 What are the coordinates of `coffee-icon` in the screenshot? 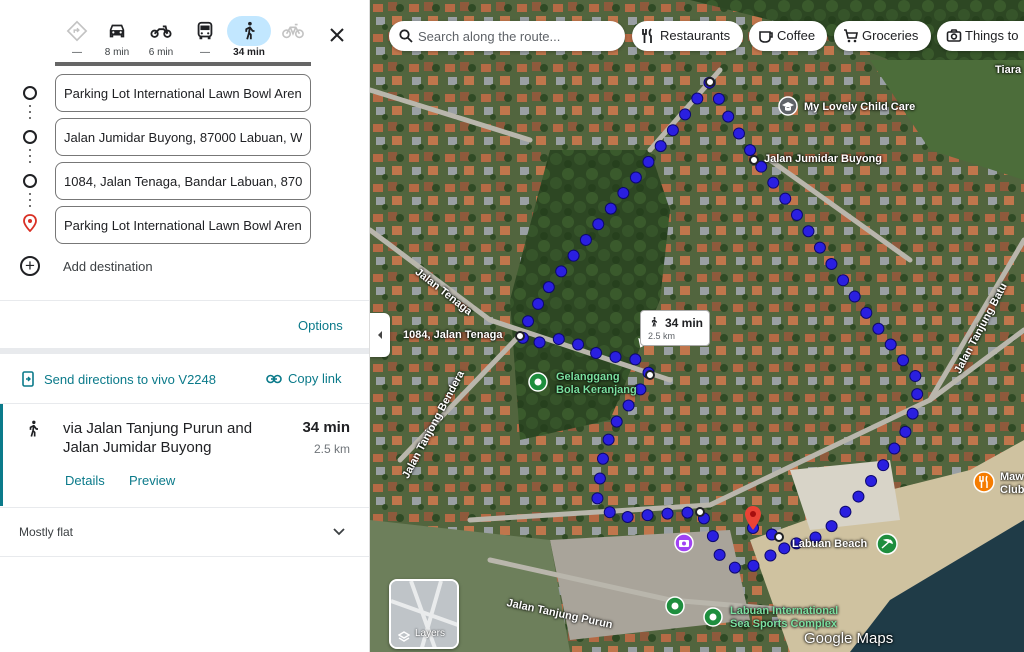 It's located at (766, 37).